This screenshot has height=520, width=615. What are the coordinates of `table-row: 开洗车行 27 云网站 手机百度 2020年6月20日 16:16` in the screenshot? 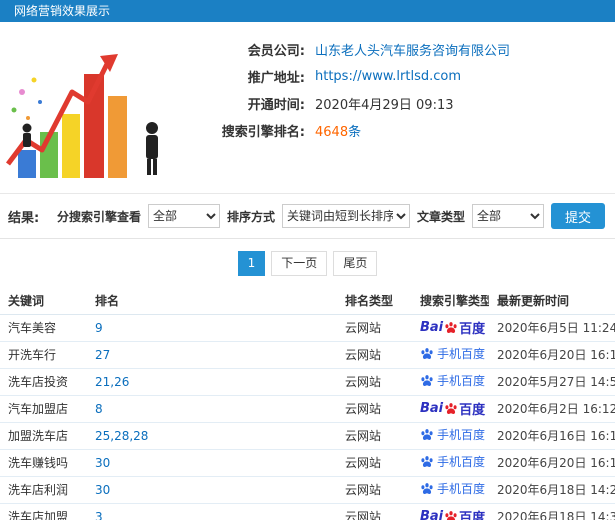 It's located at (307, 355).